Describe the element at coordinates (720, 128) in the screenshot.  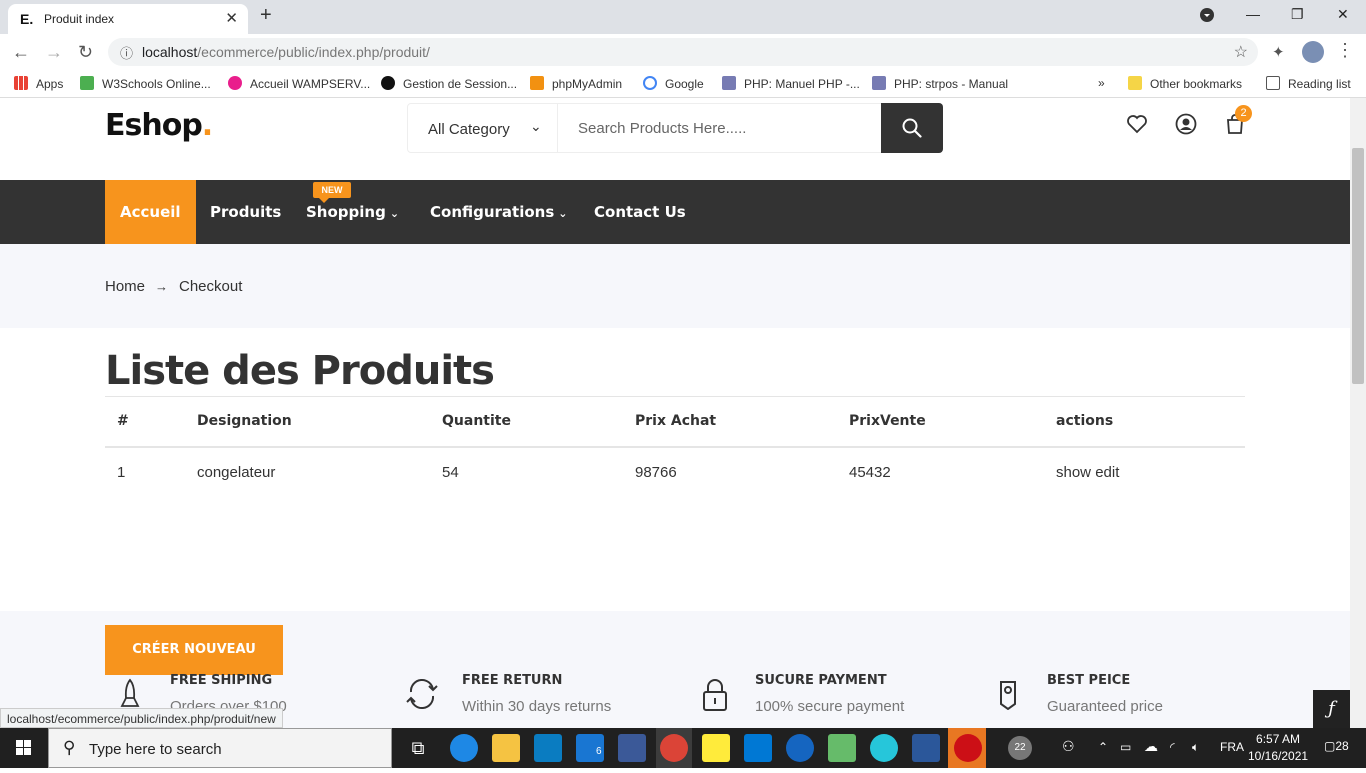
I see `search-input` at that location.